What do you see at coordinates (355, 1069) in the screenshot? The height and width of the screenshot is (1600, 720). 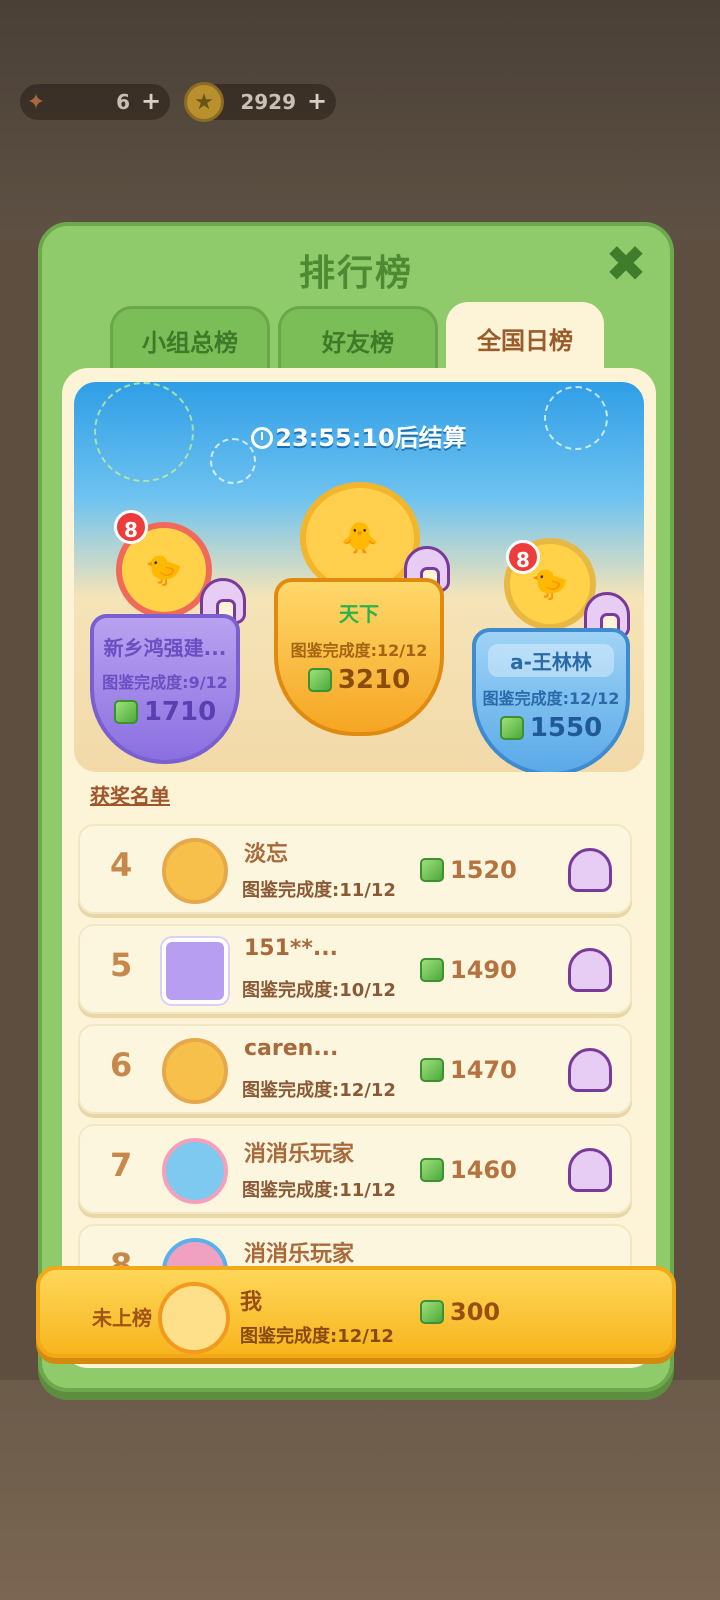 I see `rank-row: 6 caren... 图鉴完成度:12/12 1470` at bounding box center [355, 1069].